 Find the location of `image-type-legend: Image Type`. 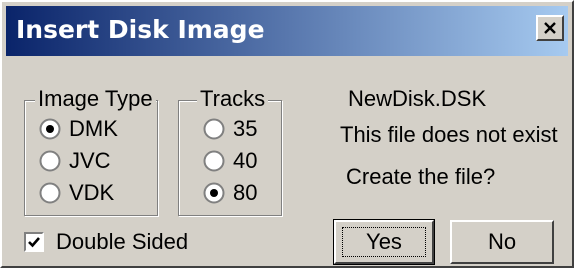

image-type-legend: Image Type is located at coordinates (95, 99).